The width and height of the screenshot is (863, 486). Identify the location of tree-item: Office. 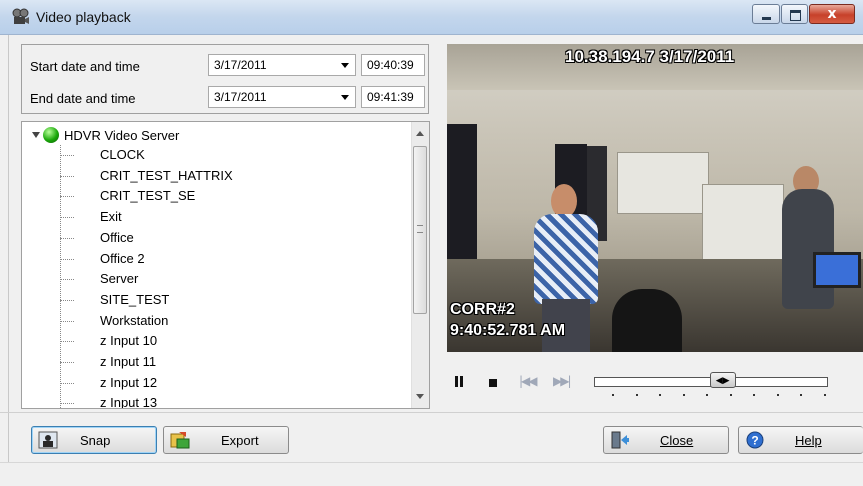
(230, 239).